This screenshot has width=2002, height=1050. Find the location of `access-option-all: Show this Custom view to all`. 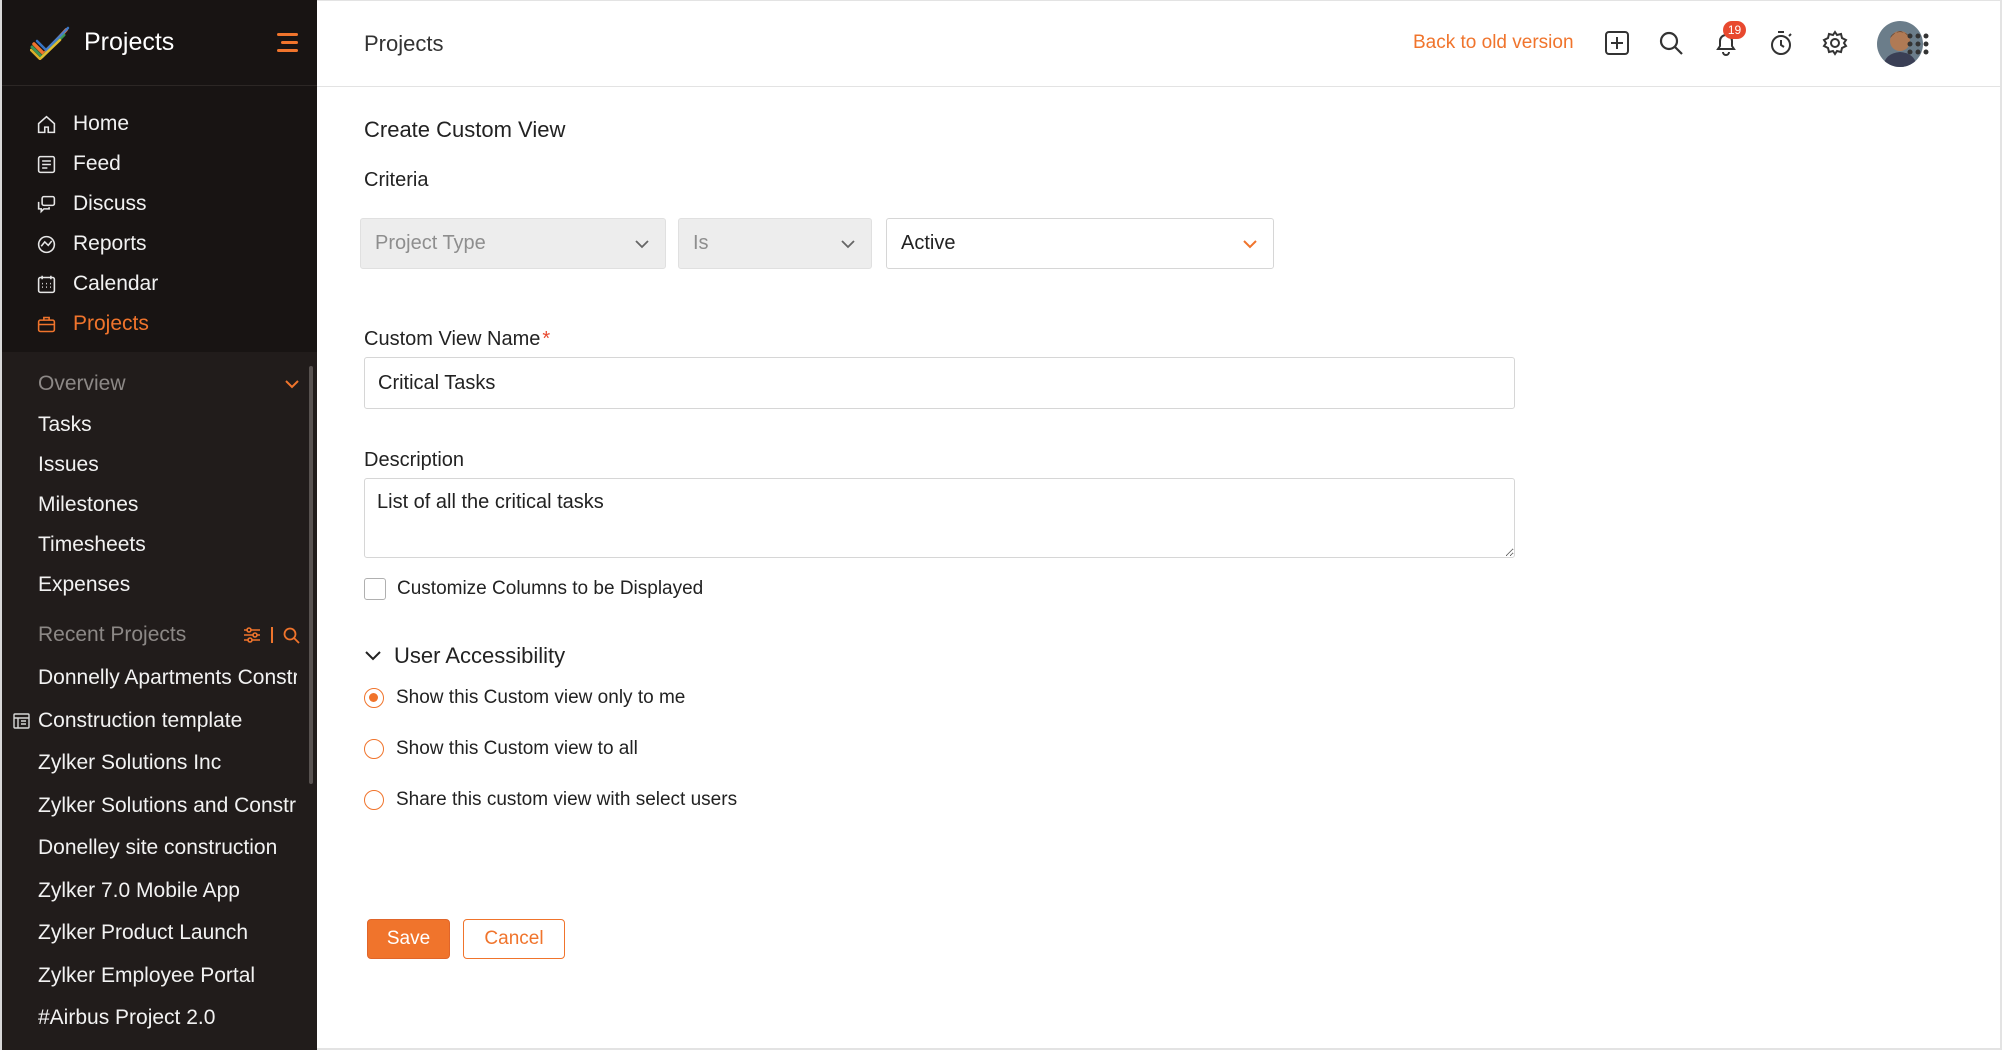

access-option-all: Show this Custom view to all is located at coordinates (501, 749).